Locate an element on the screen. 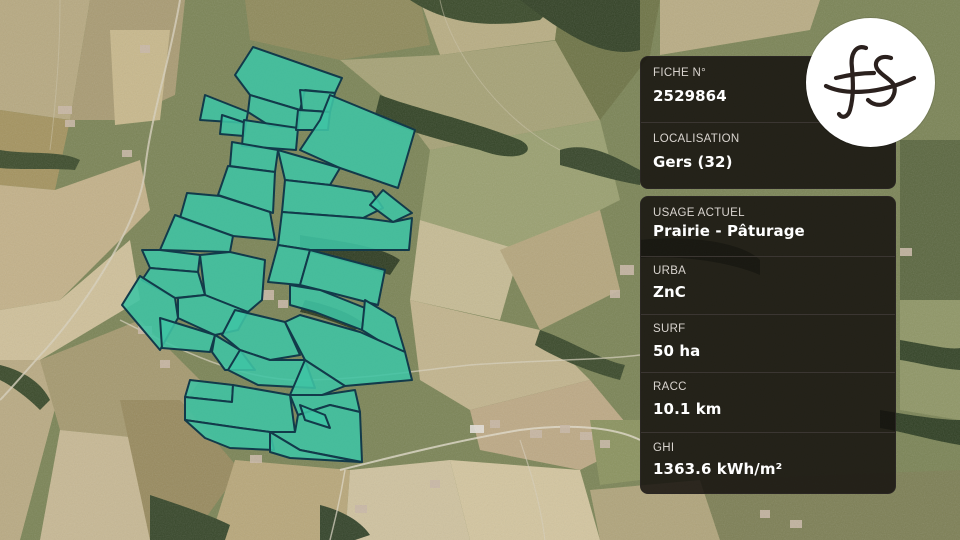 This screenshot has height=540, width=960. fiche-value: 2529864 is located at coordinates (690, 96).